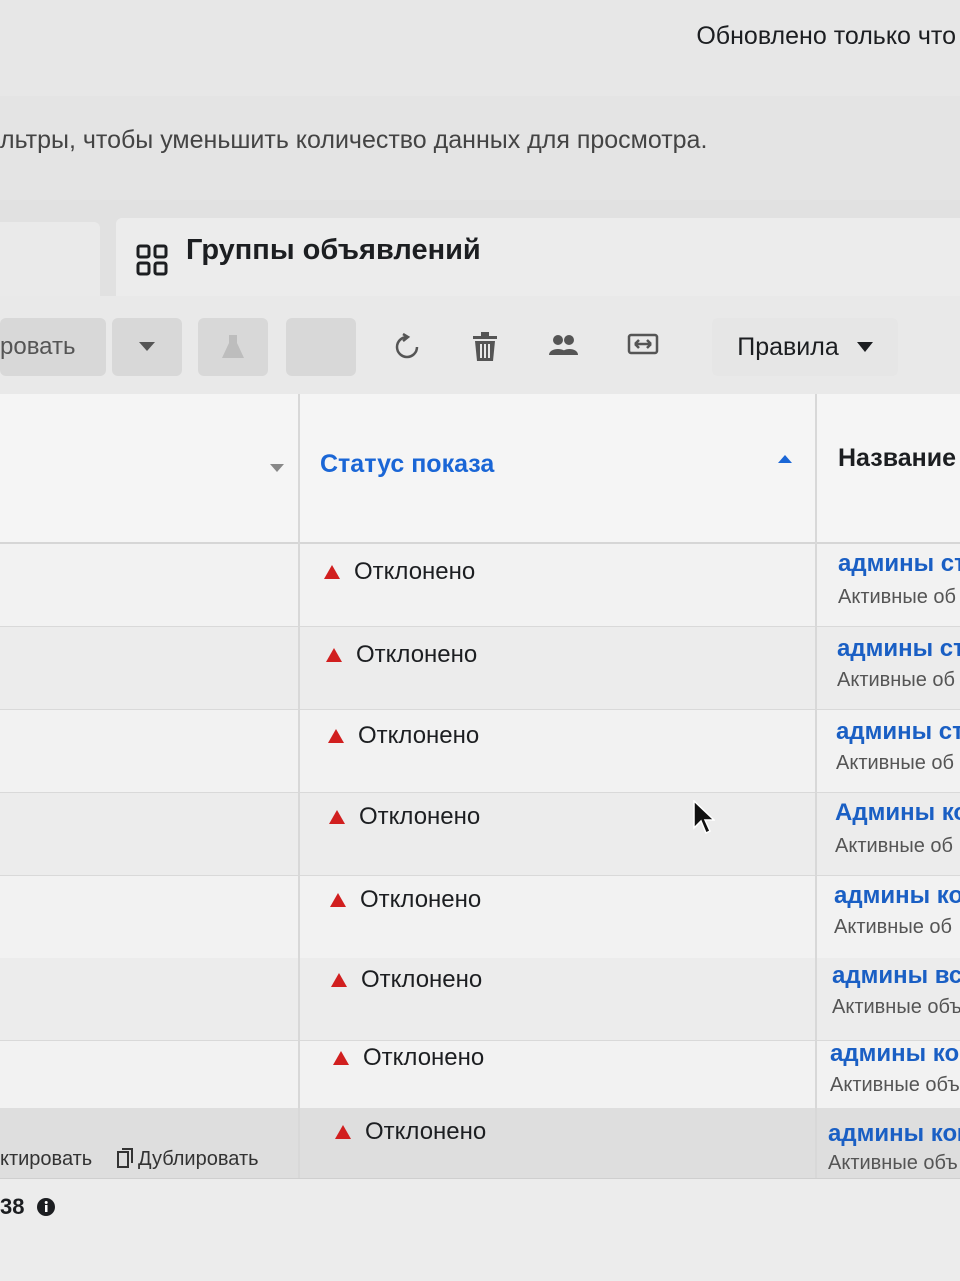 This screenshot has height=1281, width=960. I want to click on ad-group-name-link: админы все, so click(896, 976).